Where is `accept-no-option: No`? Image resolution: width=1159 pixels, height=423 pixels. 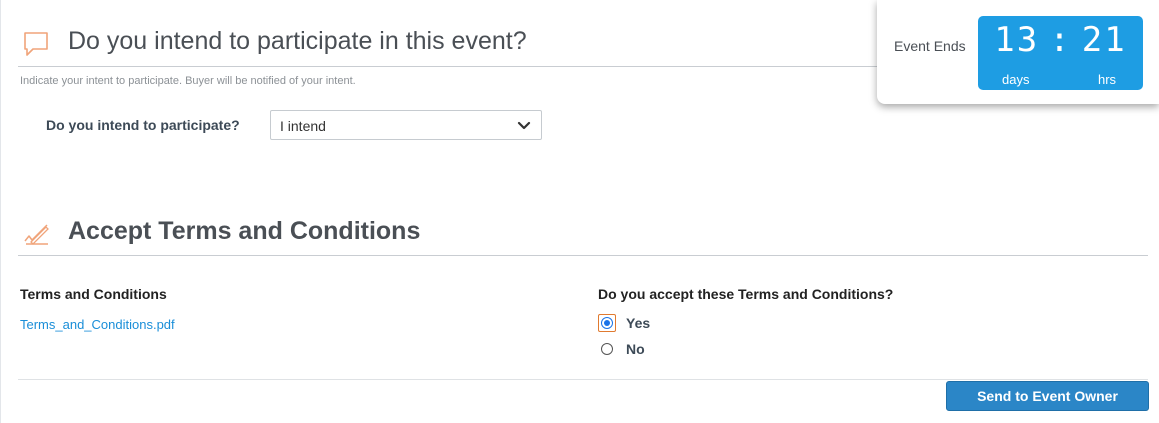
accept-no-option: No is located at coordinates (621, 349).